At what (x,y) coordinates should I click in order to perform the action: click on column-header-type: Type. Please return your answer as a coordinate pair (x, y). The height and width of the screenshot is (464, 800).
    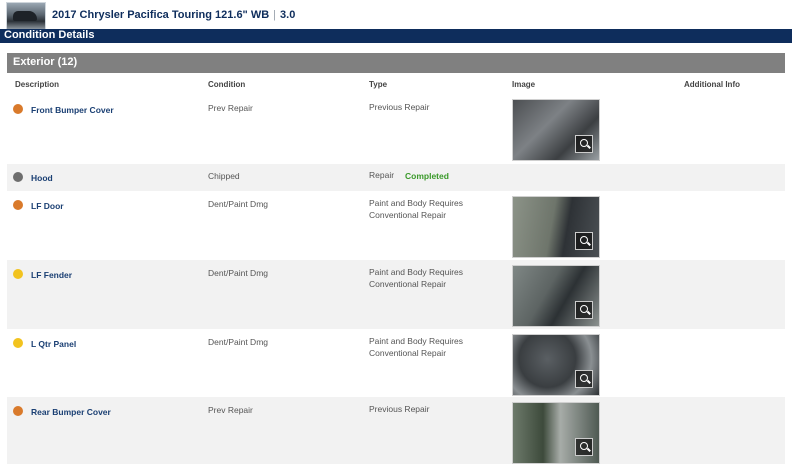
    Looking at the image, I should click on (378, 84).